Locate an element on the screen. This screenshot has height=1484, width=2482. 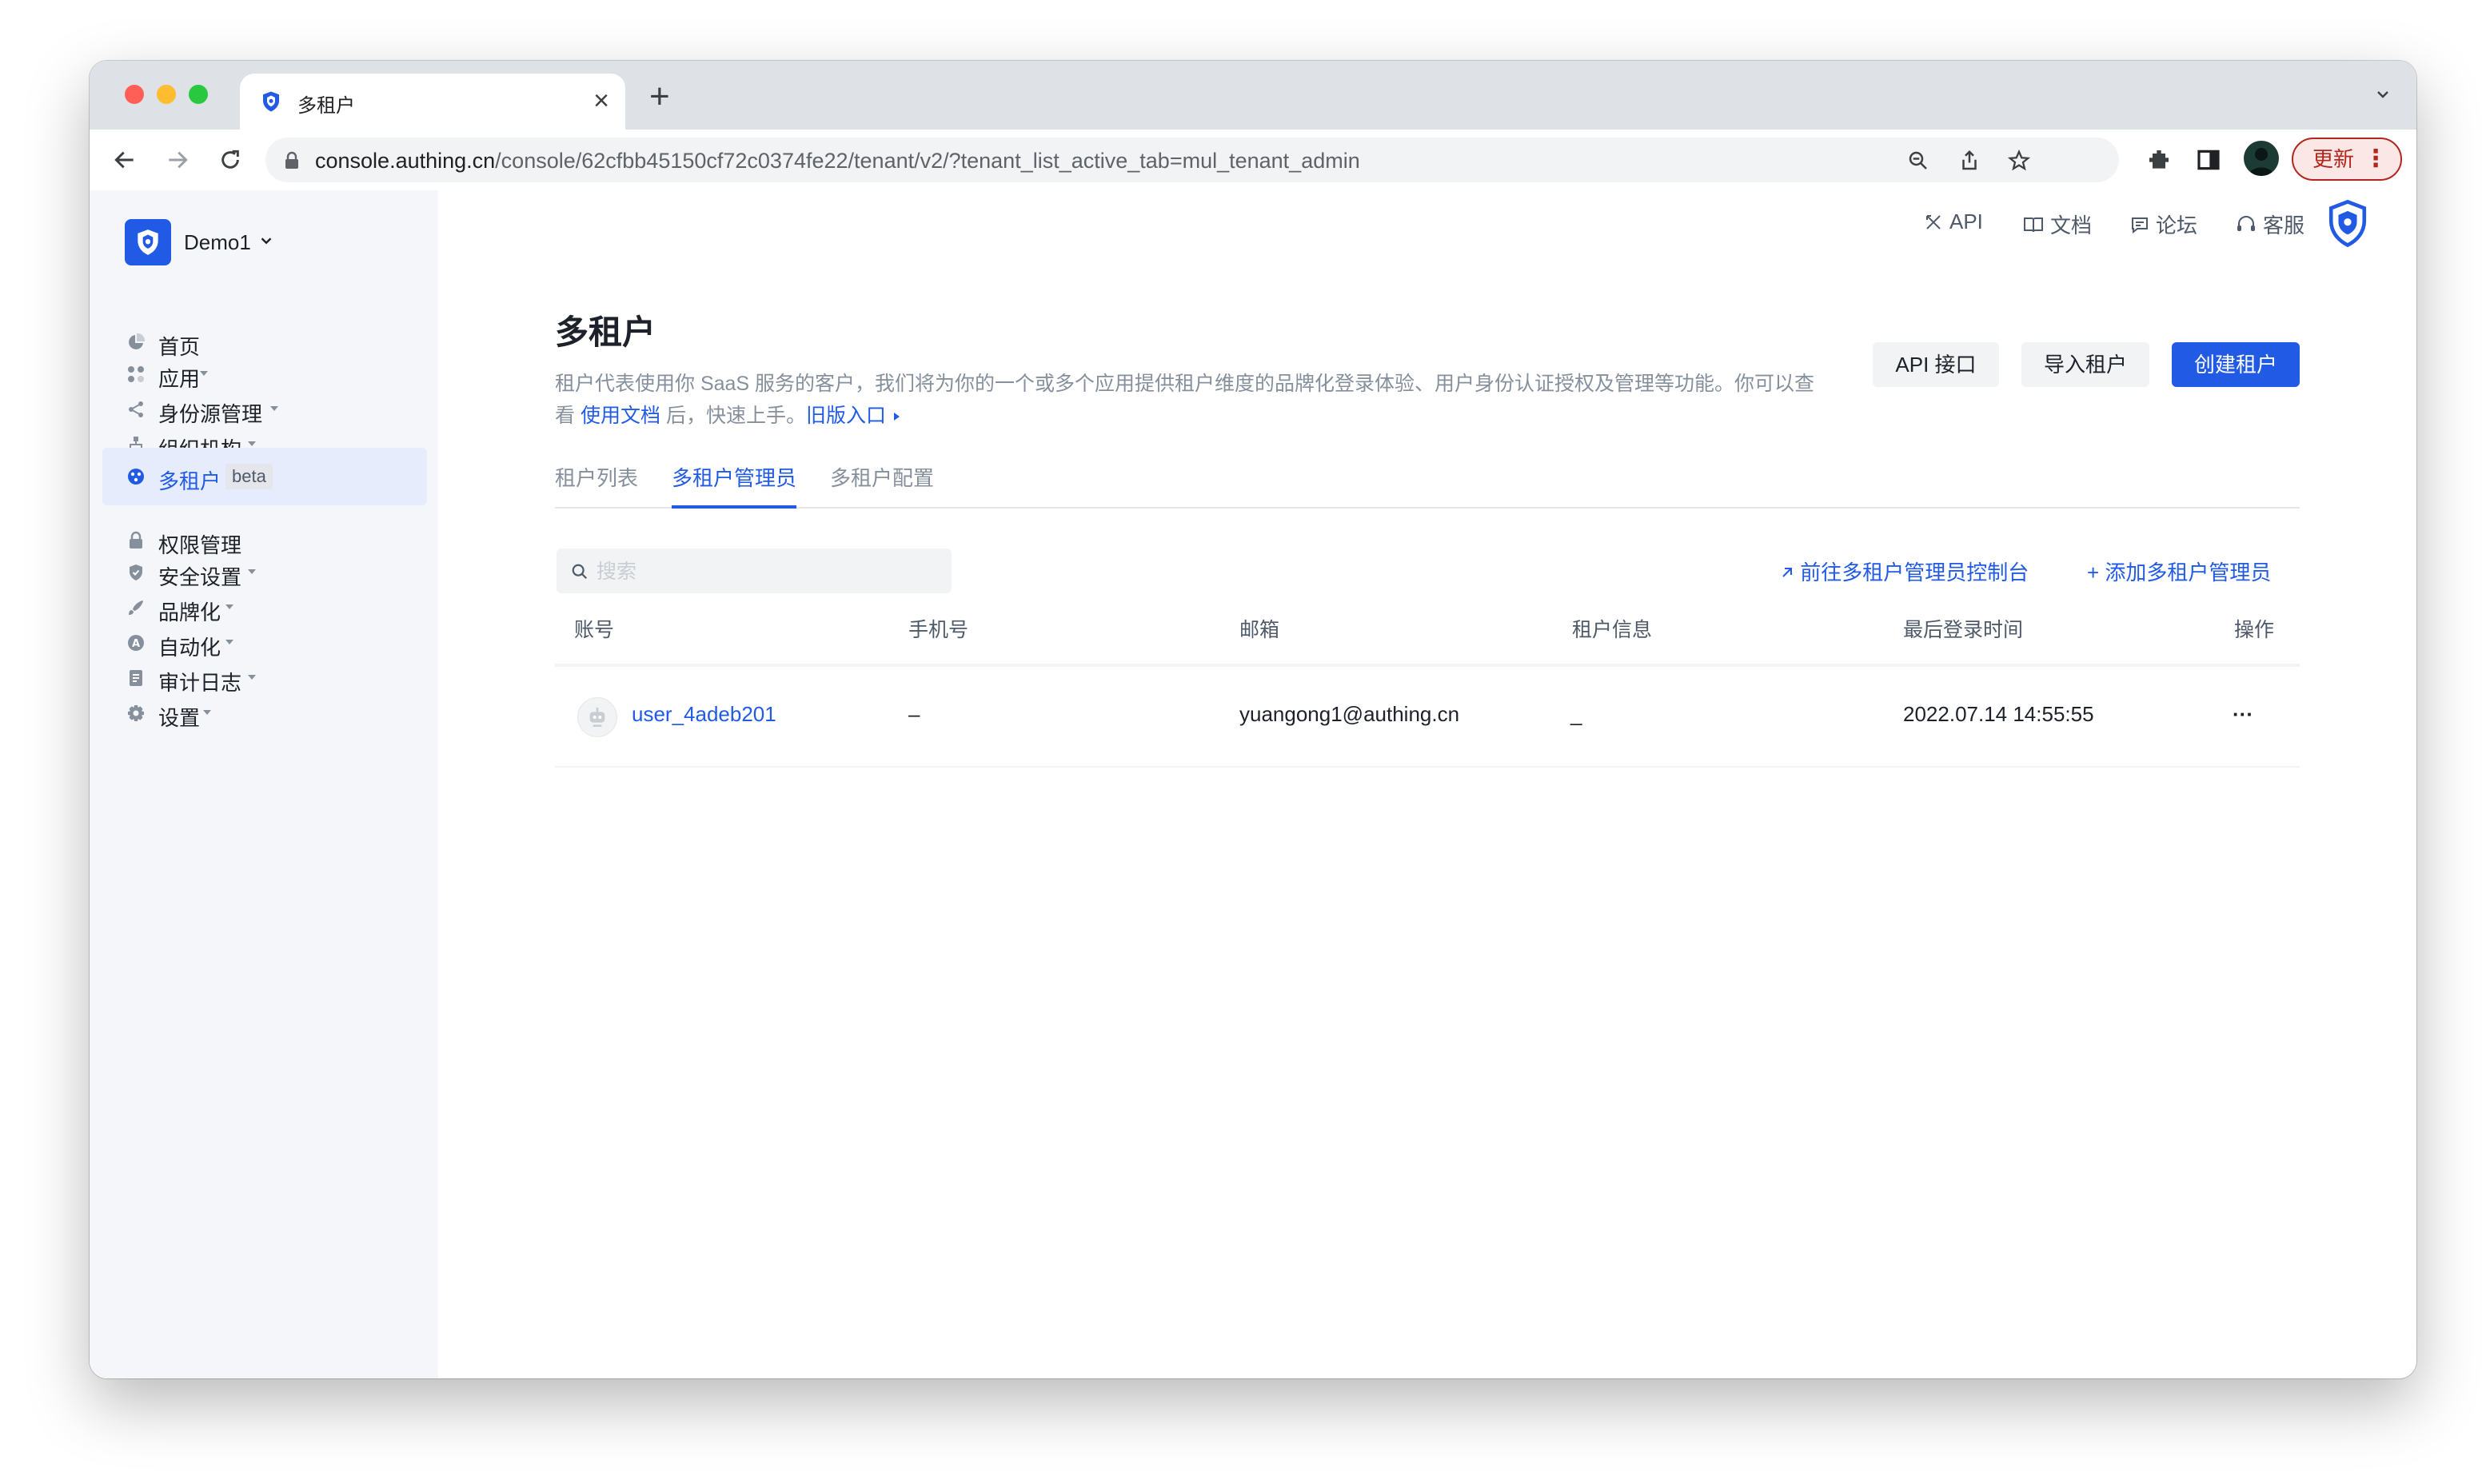
add-tenant-admin-link: + 添加多租户管理员 is located at coordinates (2179, 571).